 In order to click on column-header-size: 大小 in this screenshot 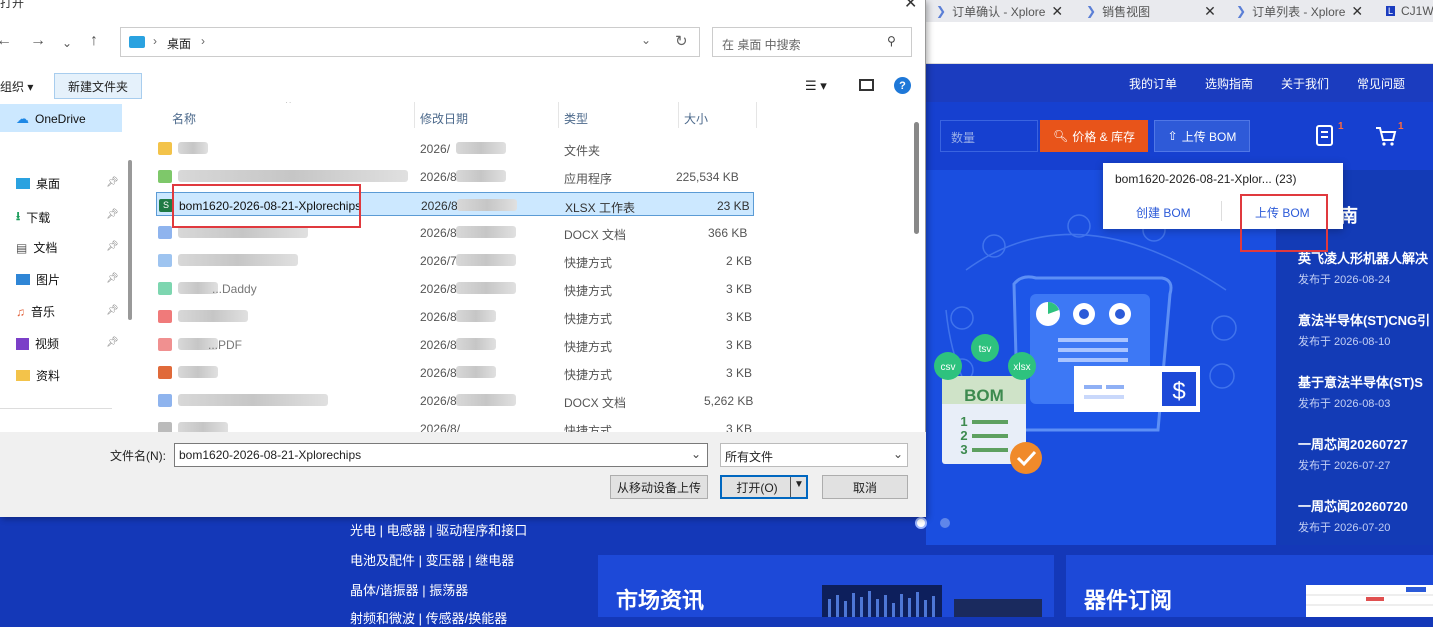, I will do `click(696, 118)`.